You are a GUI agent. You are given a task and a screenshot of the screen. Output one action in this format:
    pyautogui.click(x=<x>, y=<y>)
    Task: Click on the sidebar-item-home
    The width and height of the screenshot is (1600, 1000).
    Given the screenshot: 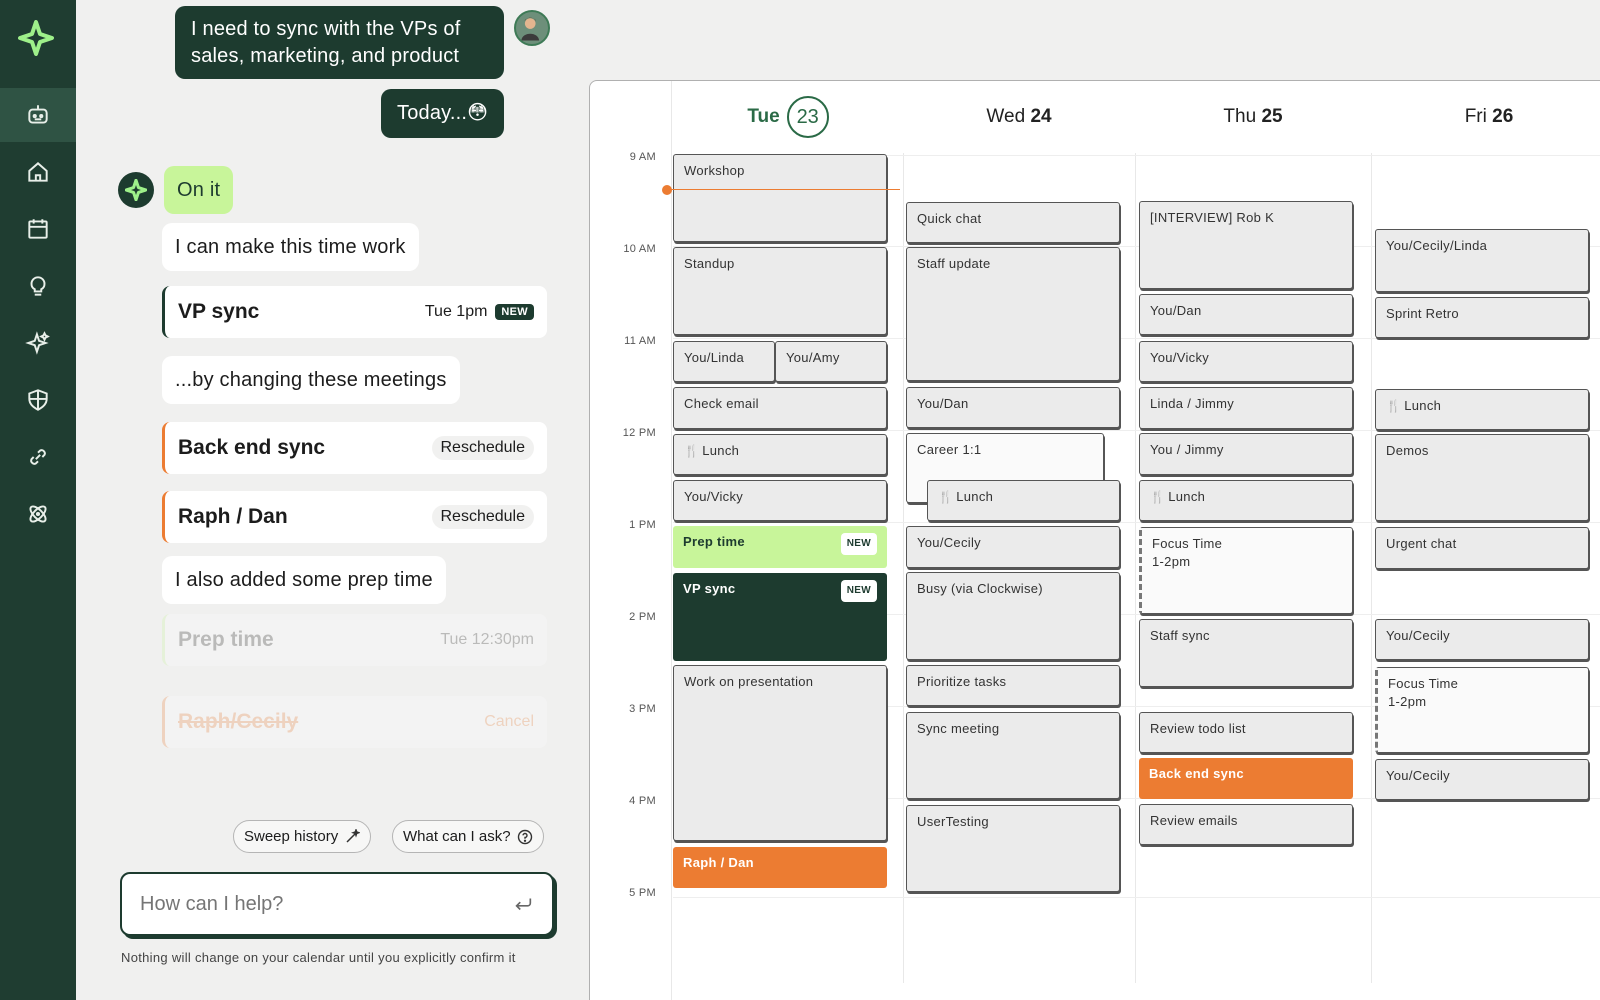 What is the action you would take?
    pyautogui.click(x=38, y=172)
    